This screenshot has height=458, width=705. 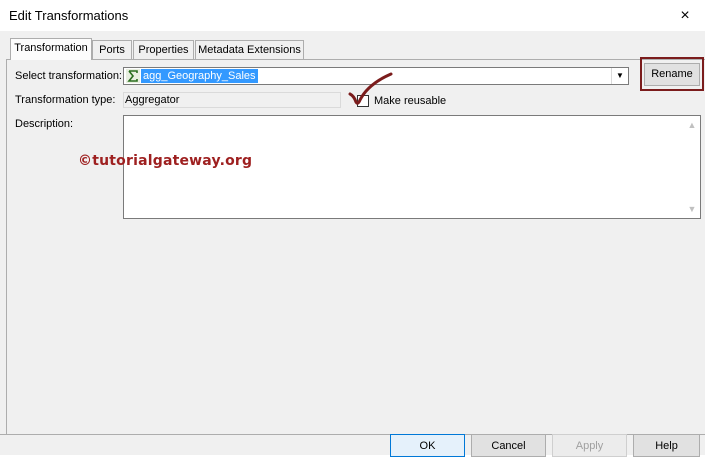 What do you see at coordinates (352, 15) in the screenshot?
I see `title-bar: Edit Transformations ×` at bounding box center [352, 15].